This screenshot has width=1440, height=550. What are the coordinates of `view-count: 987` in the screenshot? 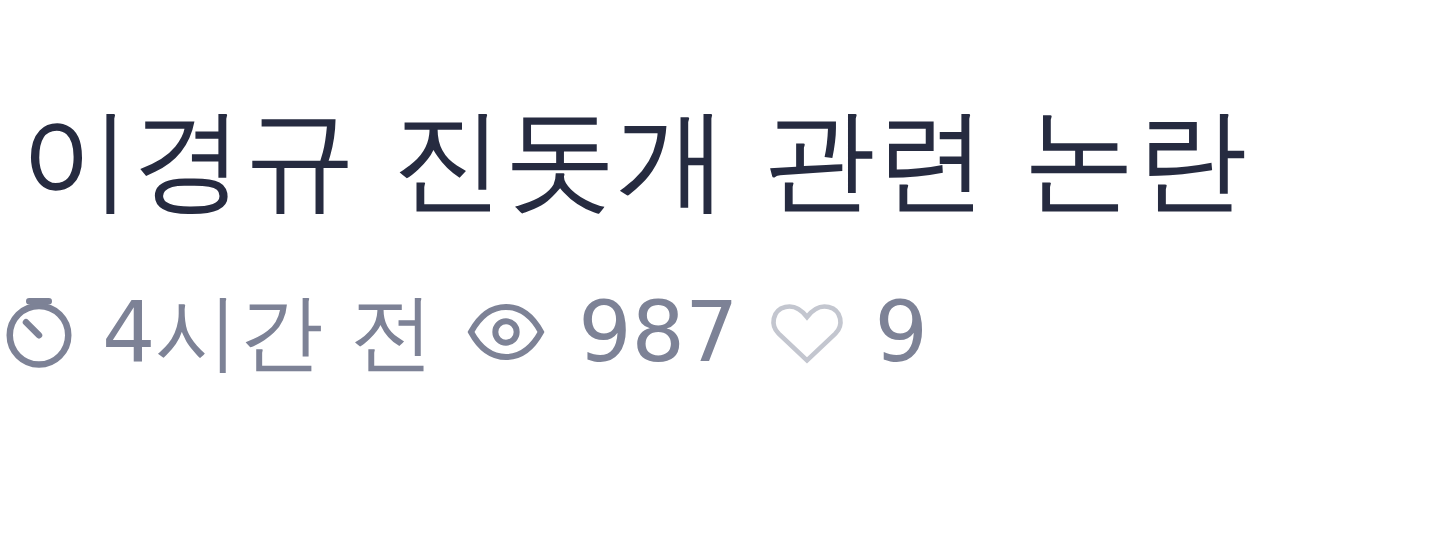 It's located at (658, 332).